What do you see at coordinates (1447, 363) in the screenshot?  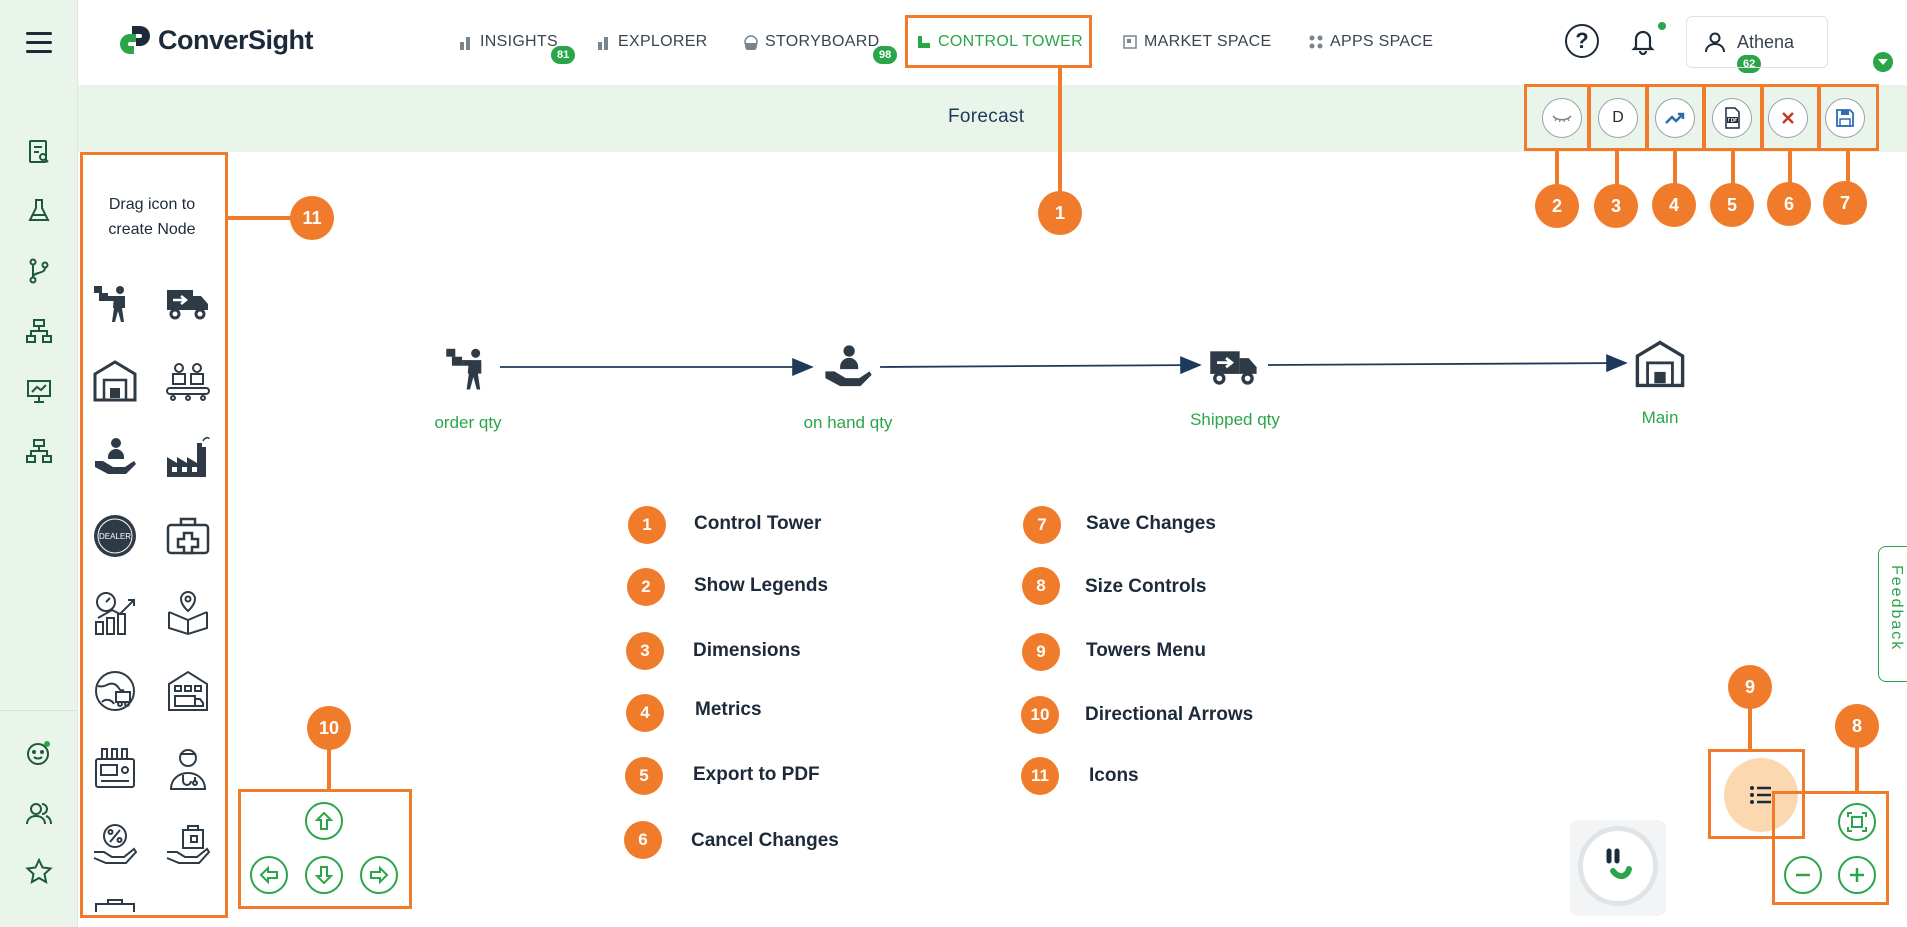 I see `edge-shipped-to-main` at bounding box center [1447, 363].